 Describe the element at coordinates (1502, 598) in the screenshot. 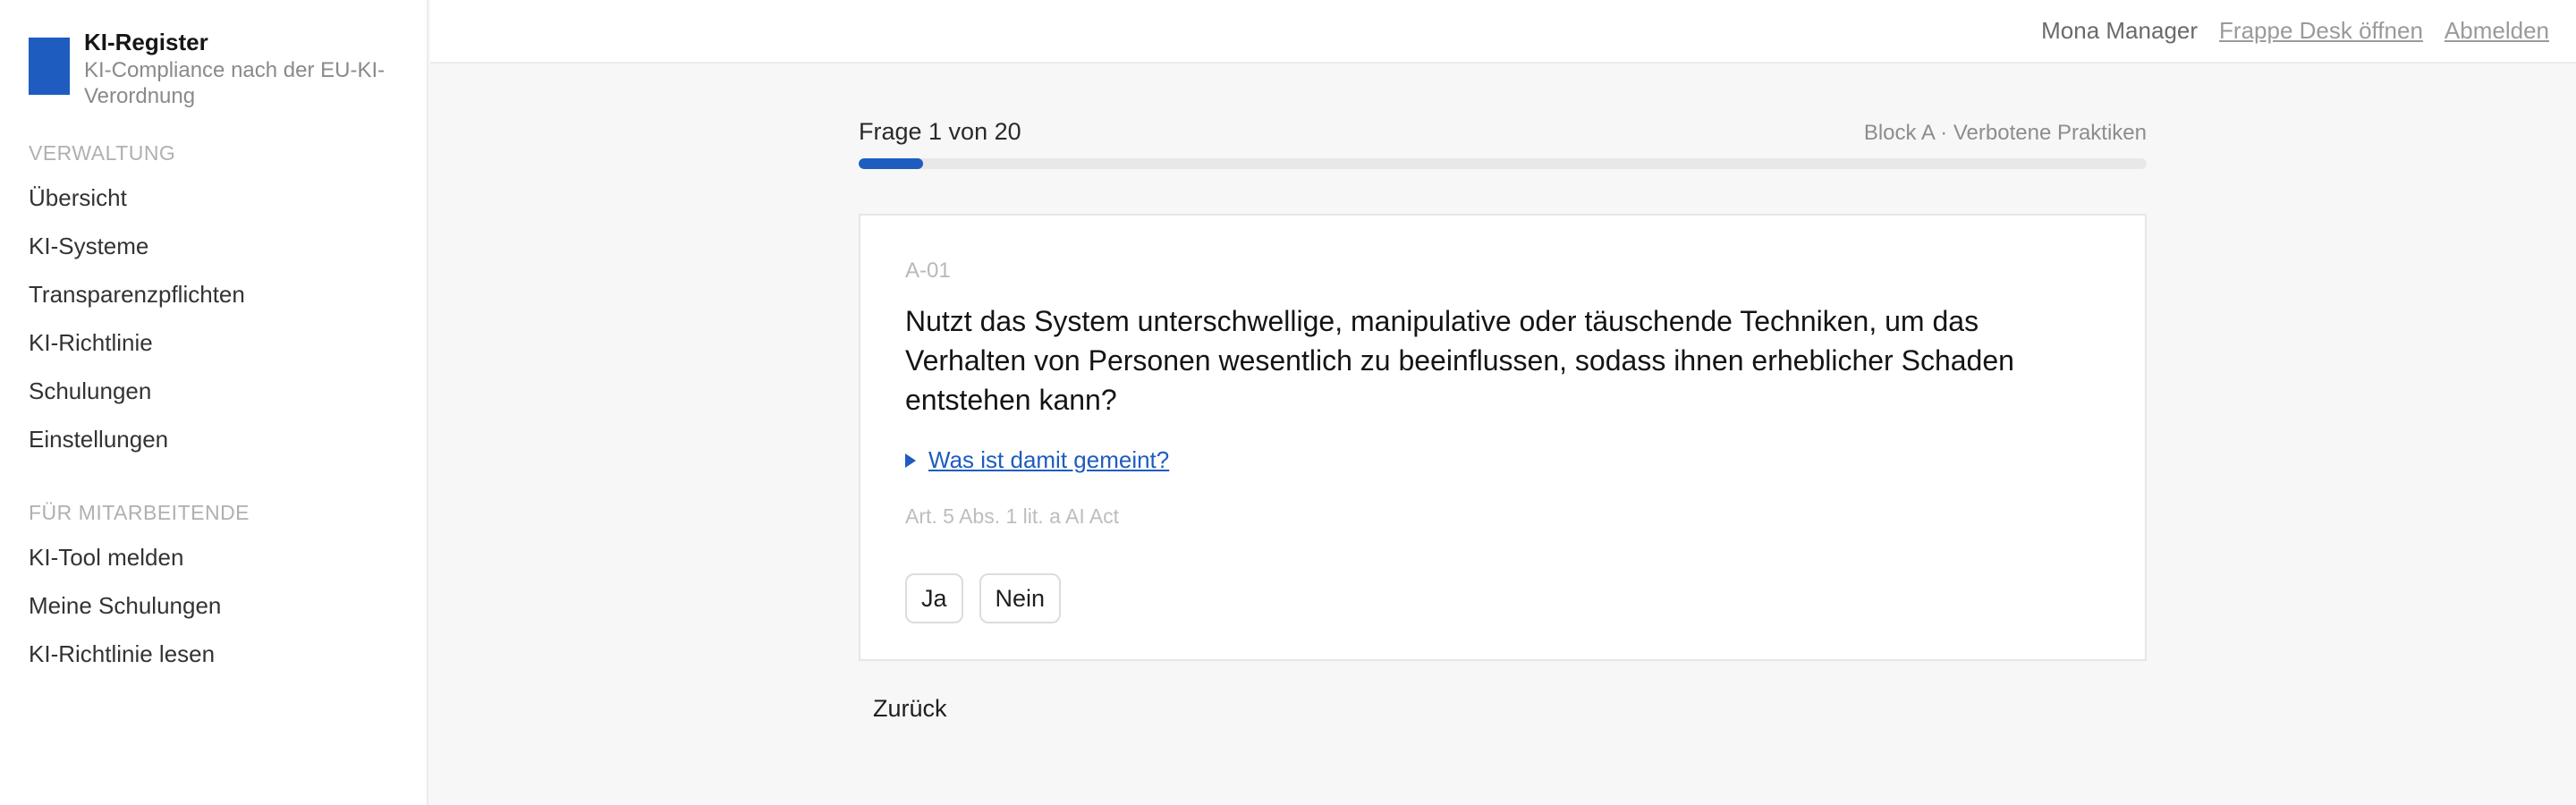

I see `answer-options: Ja Nein` at that location.